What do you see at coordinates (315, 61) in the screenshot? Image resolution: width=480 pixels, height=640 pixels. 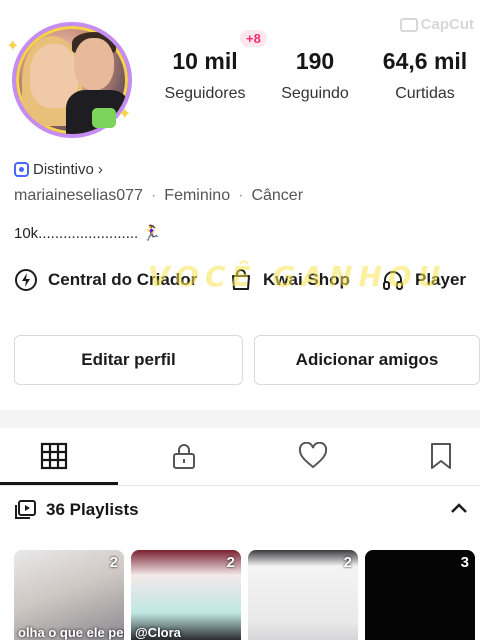 I see `following-count: 190` at bounding box center [315, 61].